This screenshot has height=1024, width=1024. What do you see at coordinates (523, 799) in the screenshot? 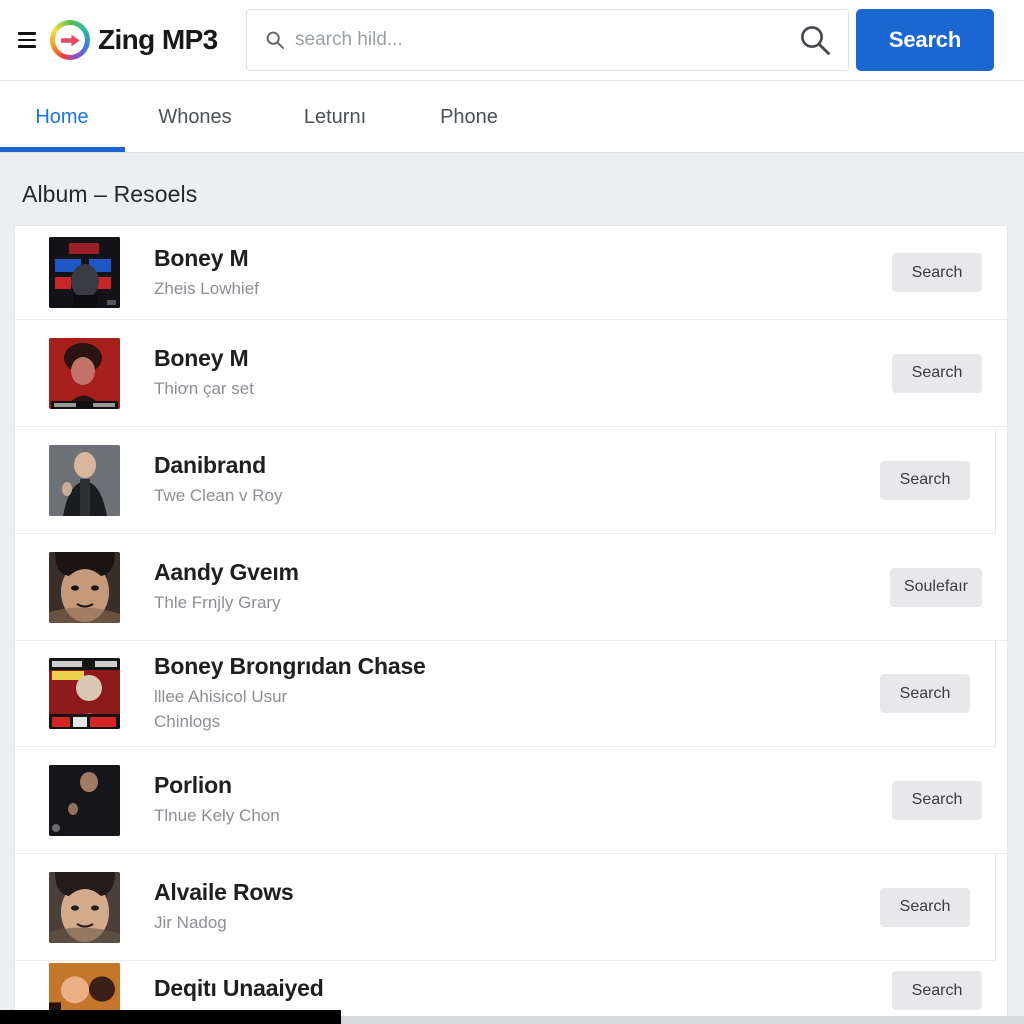
I see `album-row-text: Porlion Tlnue Kely Chon` at bounding box center [523, 799].